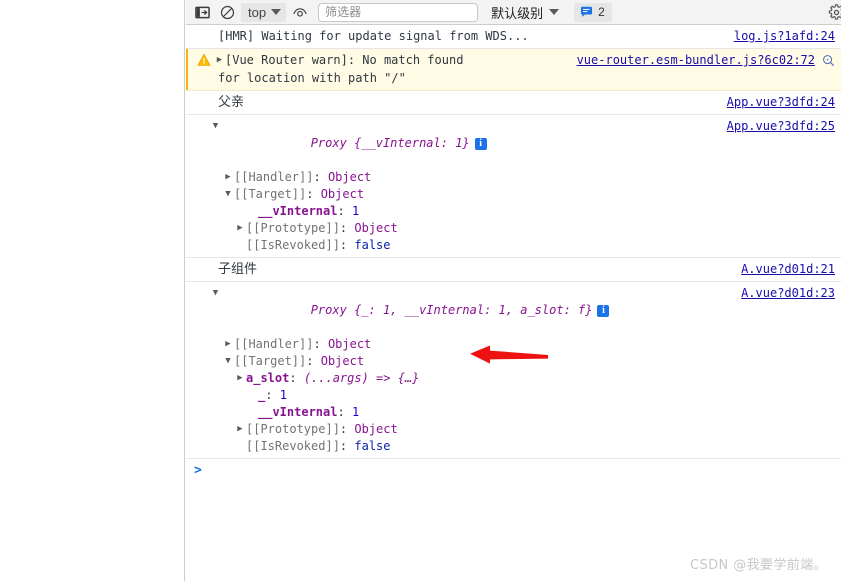 Image resolution: width=841 pixels, height=581 pixels. What do you see at coordinates (513, 103) in the screenshot?
I see `console-message-log: 父亲 App.vue?3dfd:24` at bounding box center [513, 103].